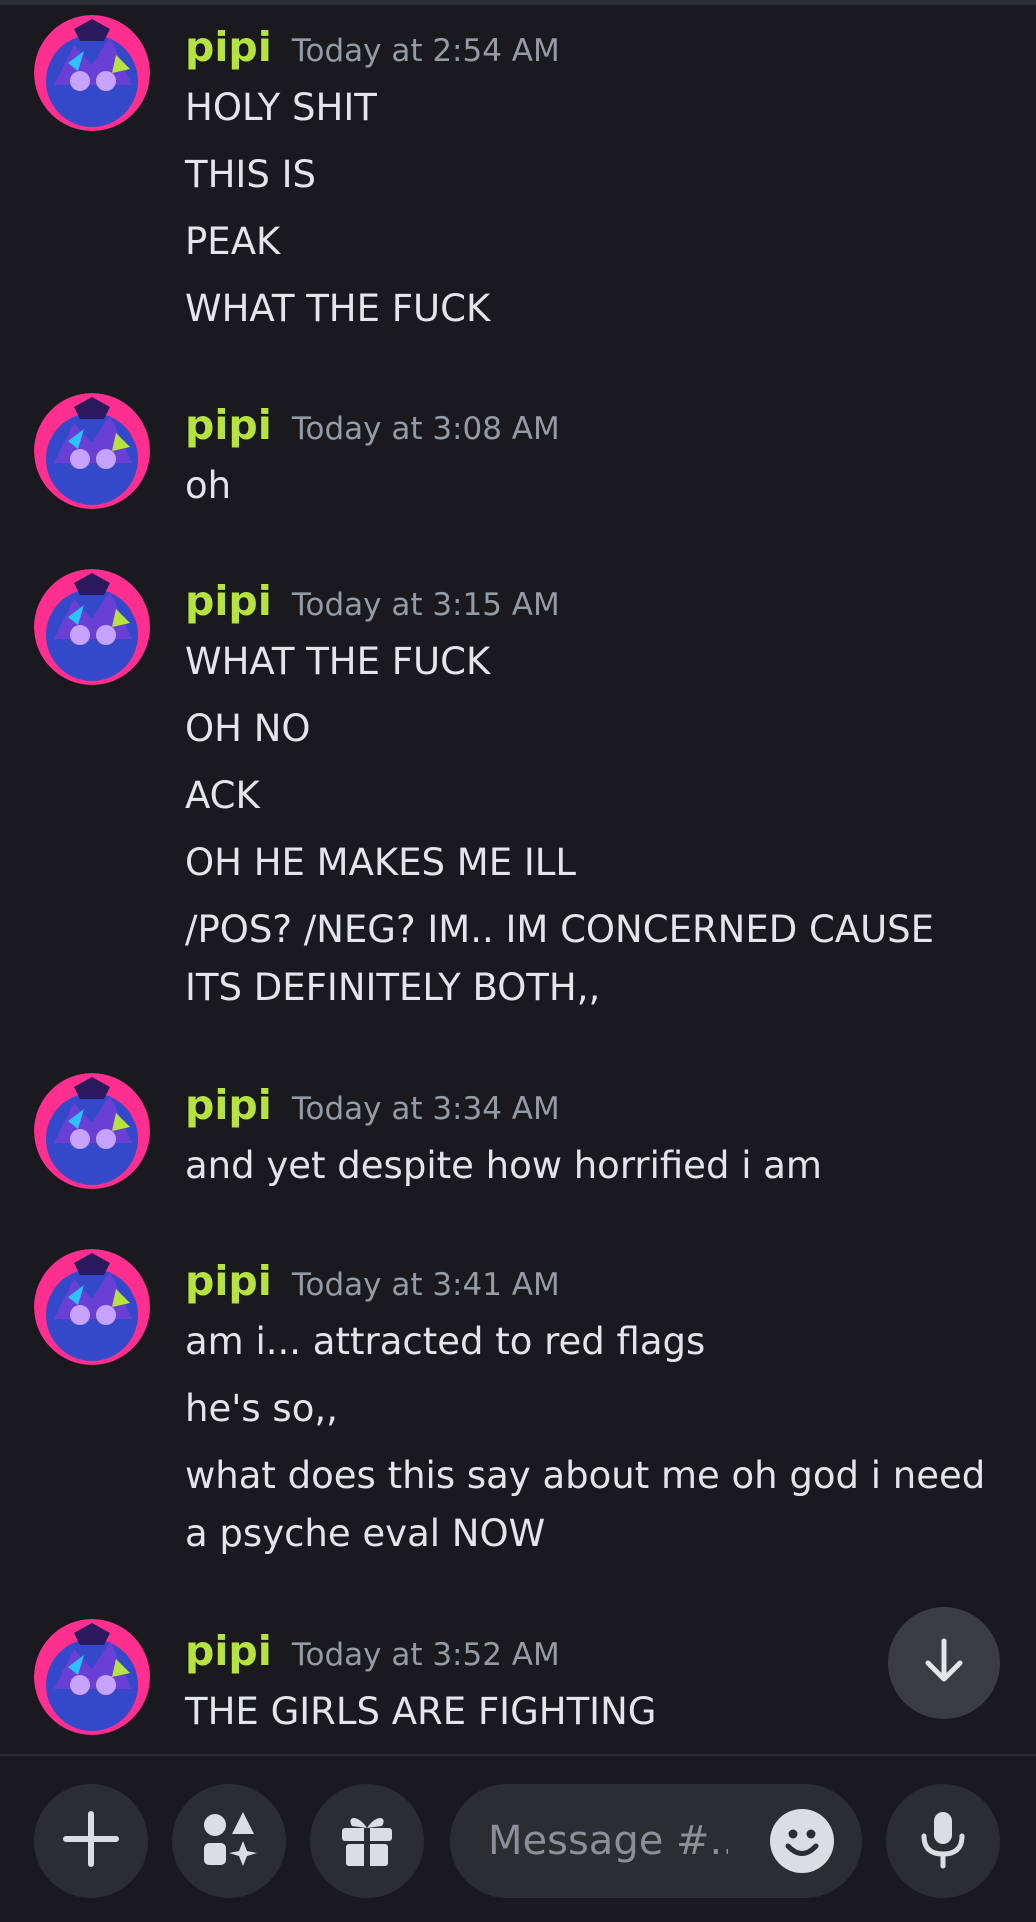 The height and width of the screenshot is (1922, 1036). I want to click on message-line: OH HE MAKES ME ILL, so click(590, 863).